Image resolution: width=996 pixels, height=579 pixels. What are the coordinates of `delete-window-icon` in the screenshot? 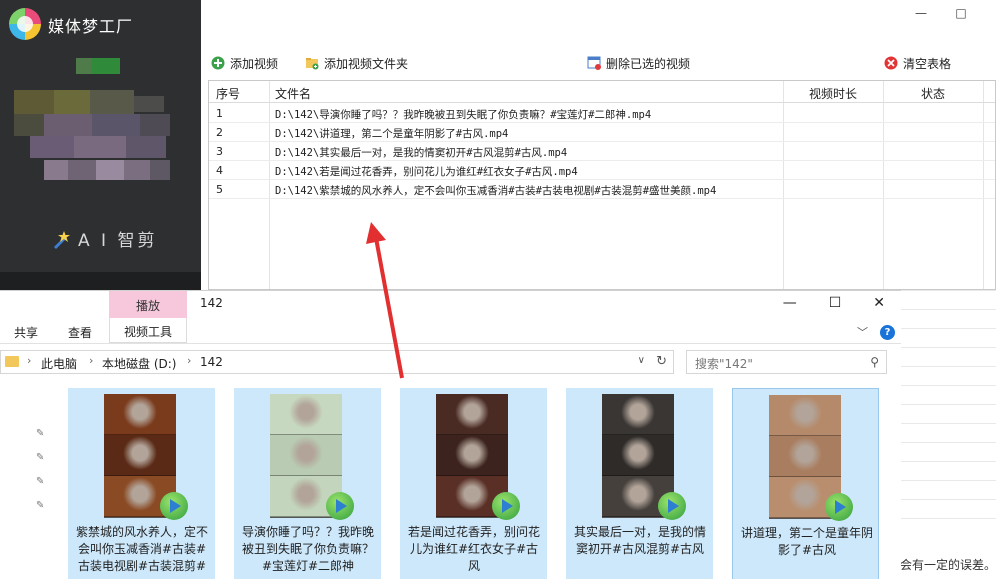 It's located at (594, 63).